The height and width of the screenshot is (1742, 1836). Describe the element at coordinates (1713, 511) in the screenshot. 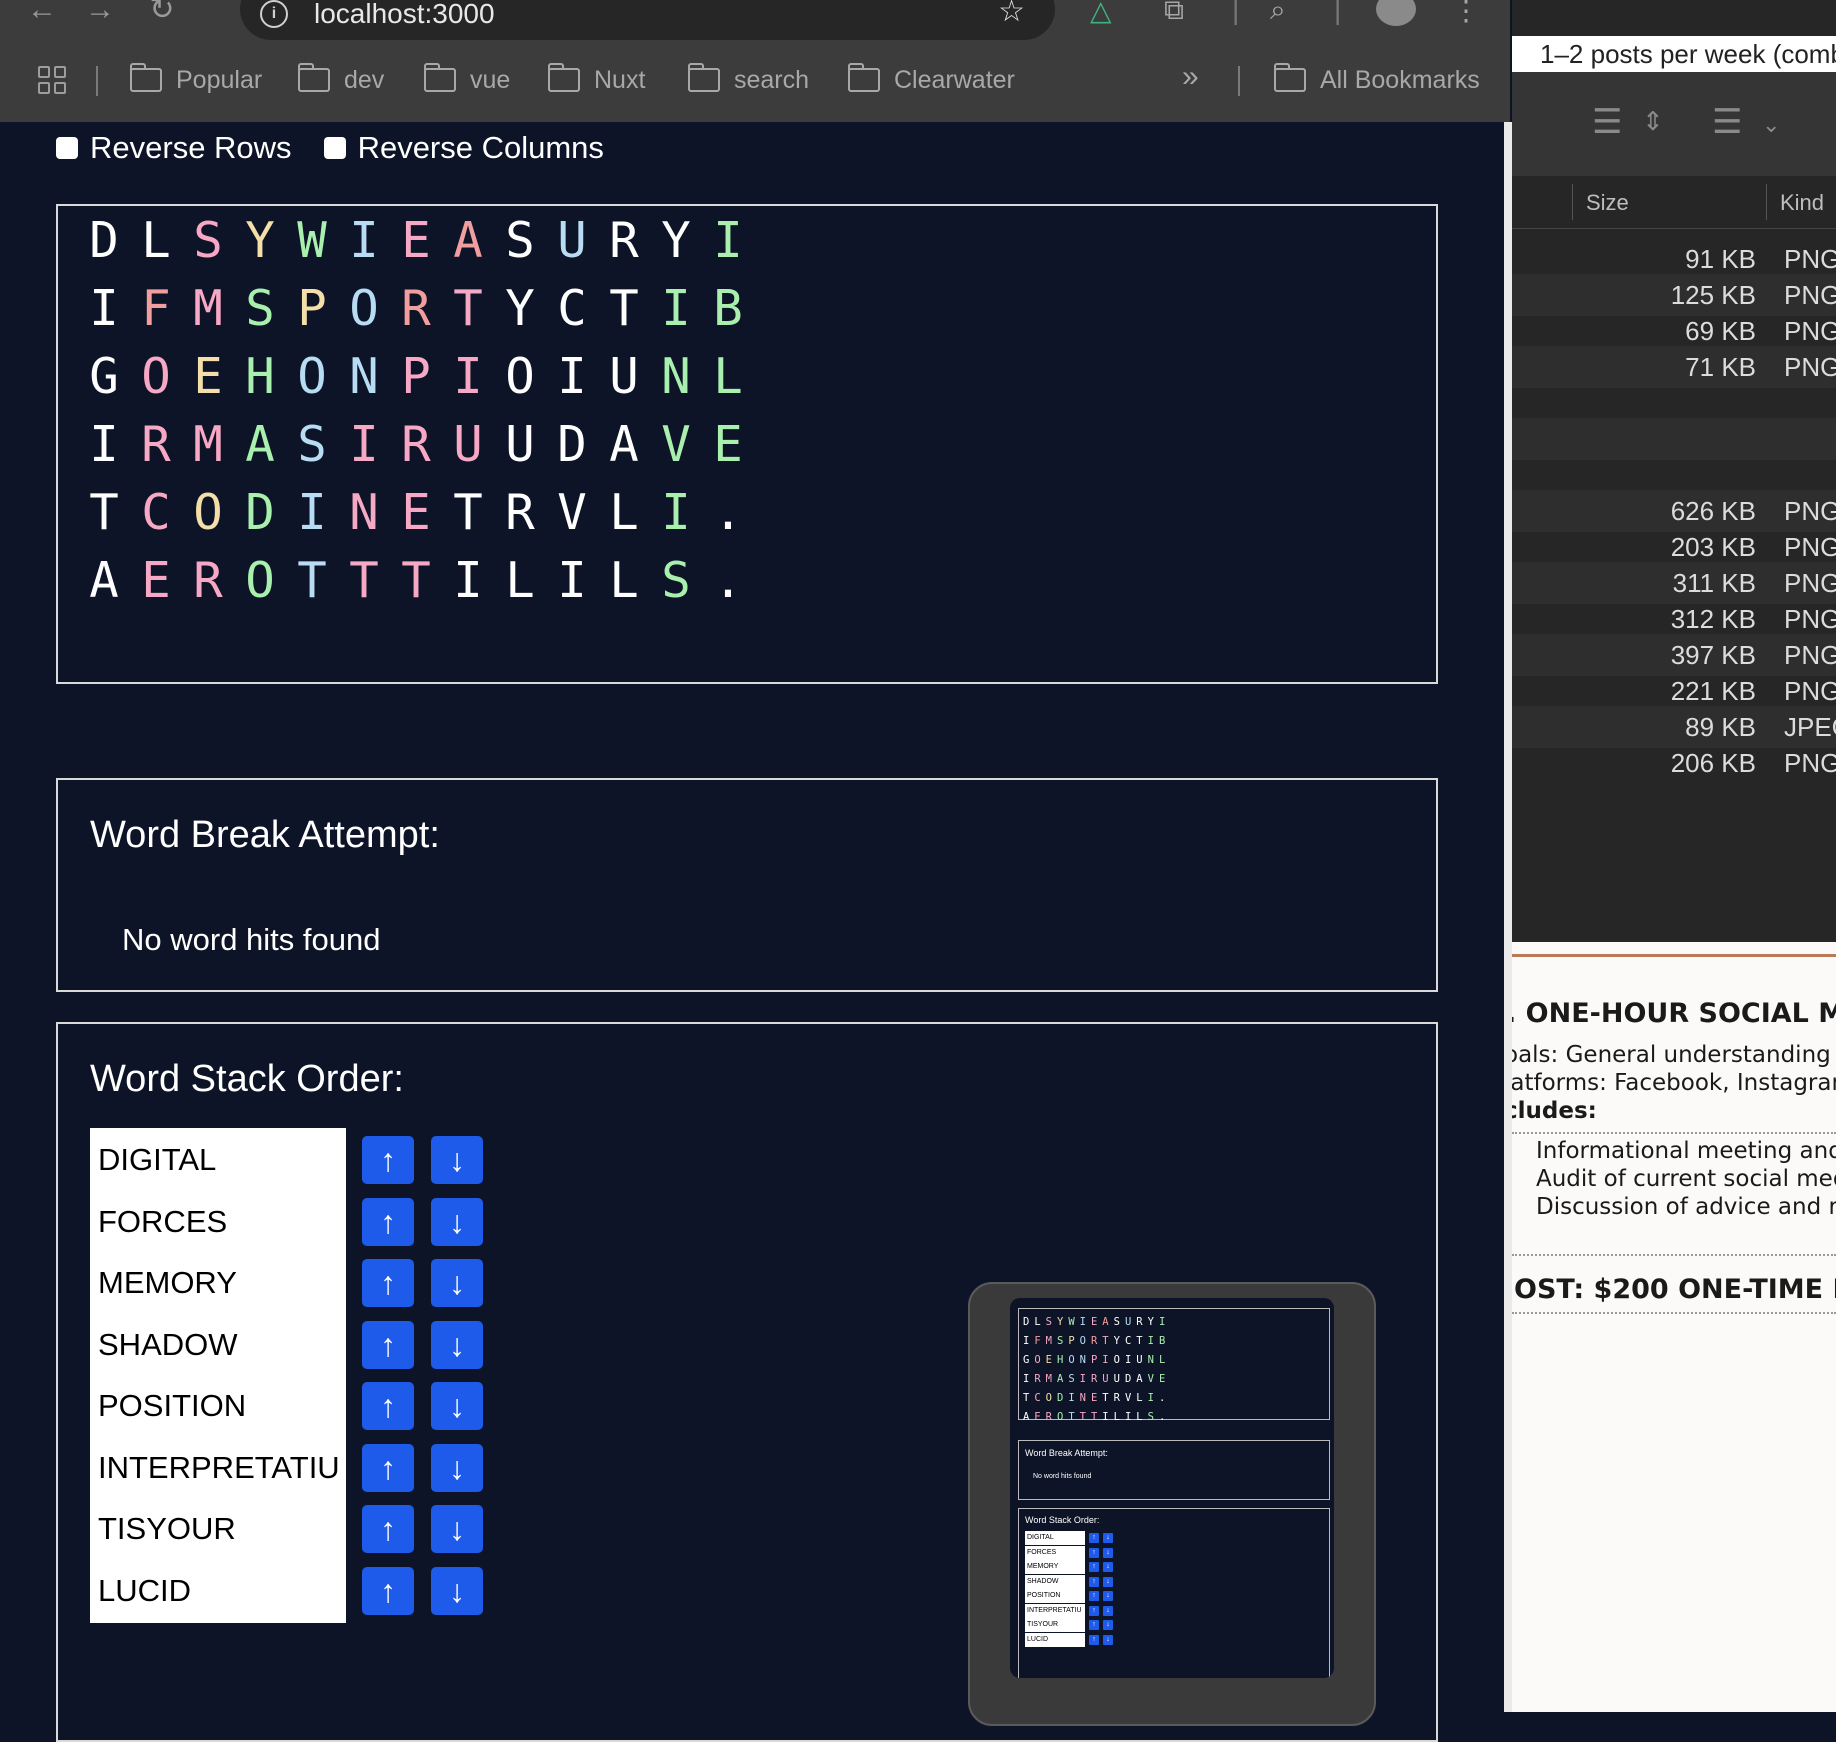

I see `file-size: 626 KB` at that location.